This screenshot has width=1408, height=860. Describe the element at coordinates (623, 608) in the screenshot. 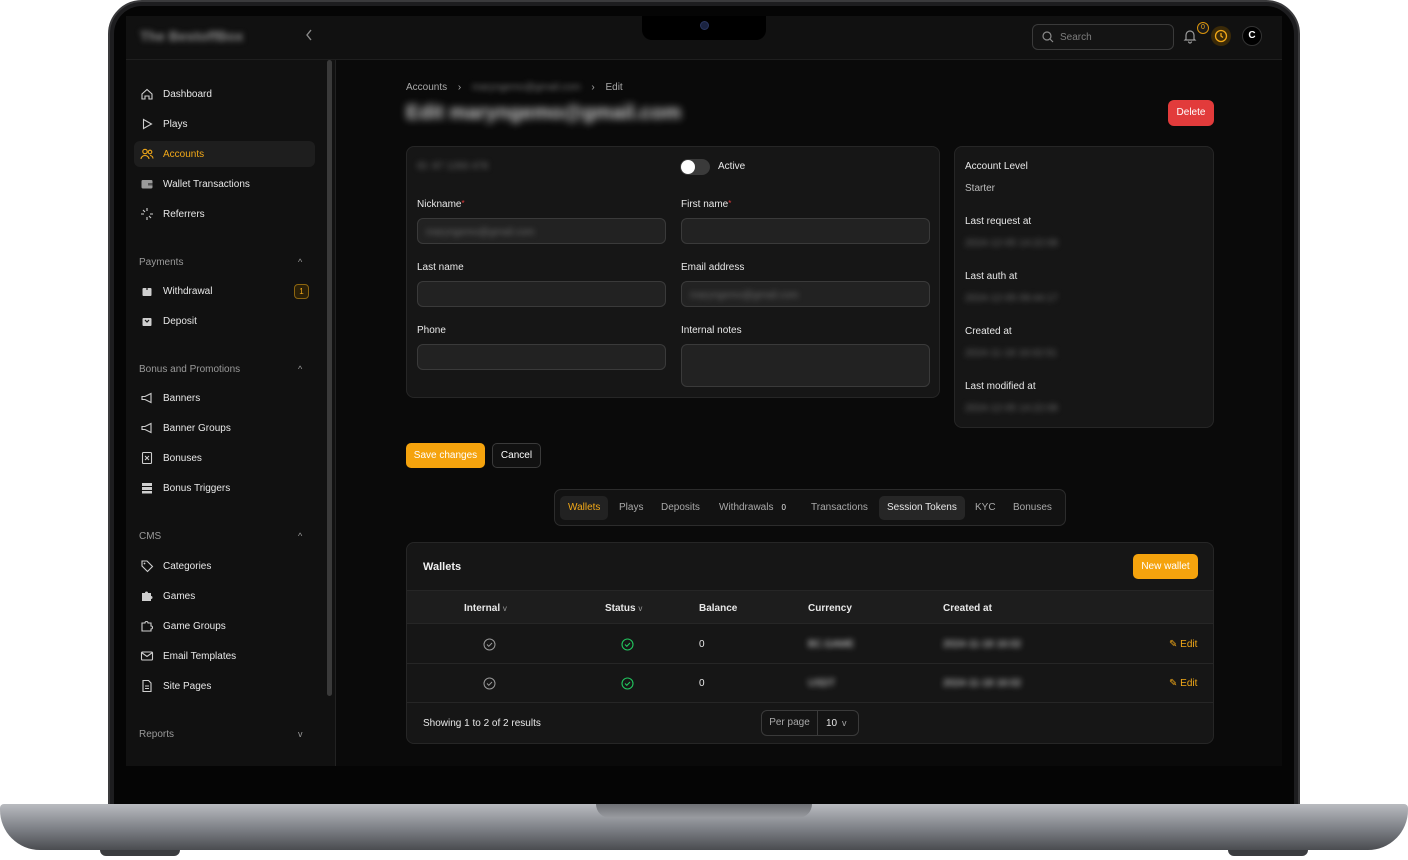

I see `column-status: Status v` at that location.